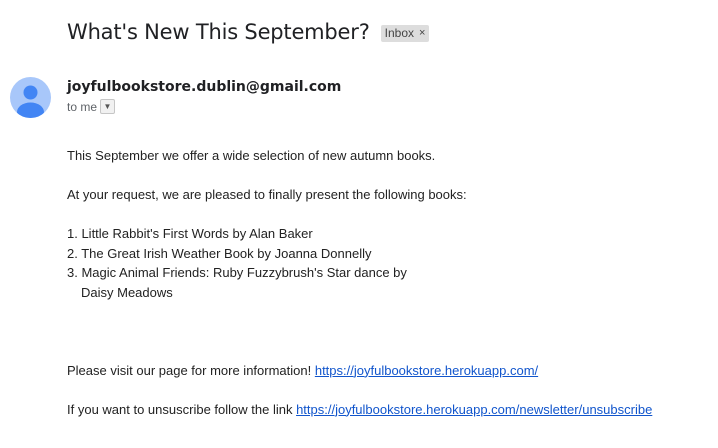  Describe the element at coordinates (82, 106) in the screenshot. I see `recipient-label: to me` at that location.